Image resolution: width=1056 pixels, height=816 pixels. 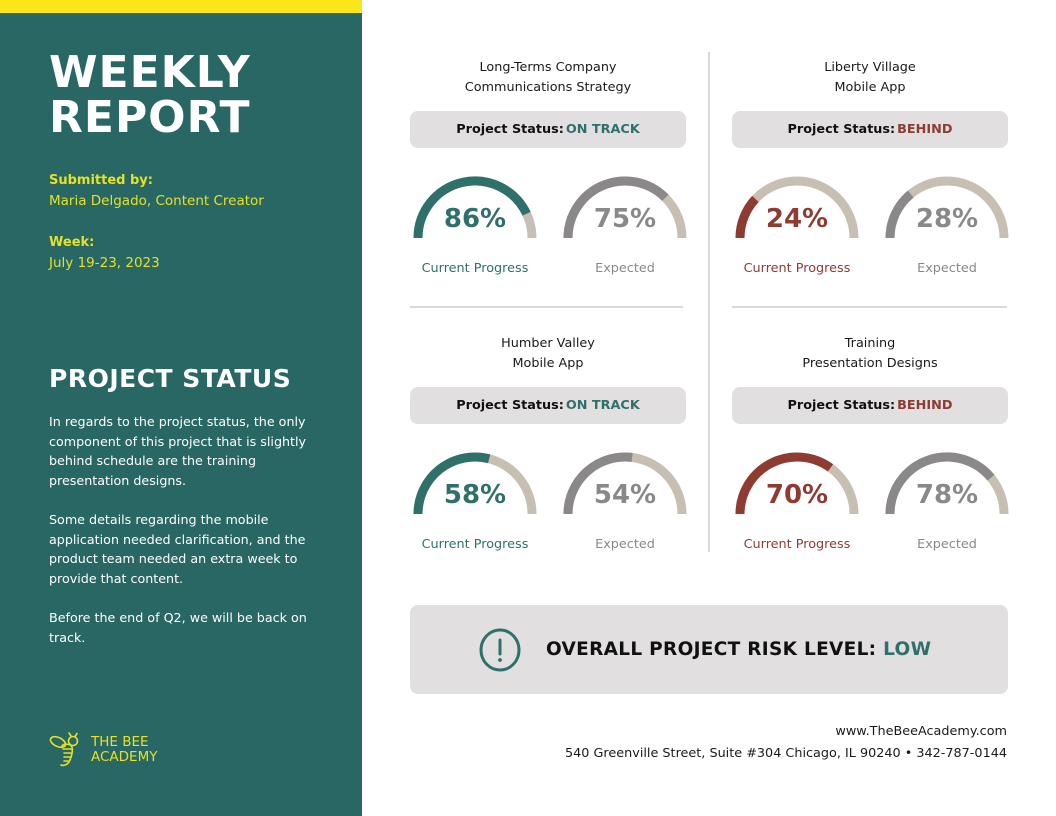 What do you see at coordinates (797, 219) in the screenshot?
I see `gauge-percent: 24%` at bounding box center [797, 219].